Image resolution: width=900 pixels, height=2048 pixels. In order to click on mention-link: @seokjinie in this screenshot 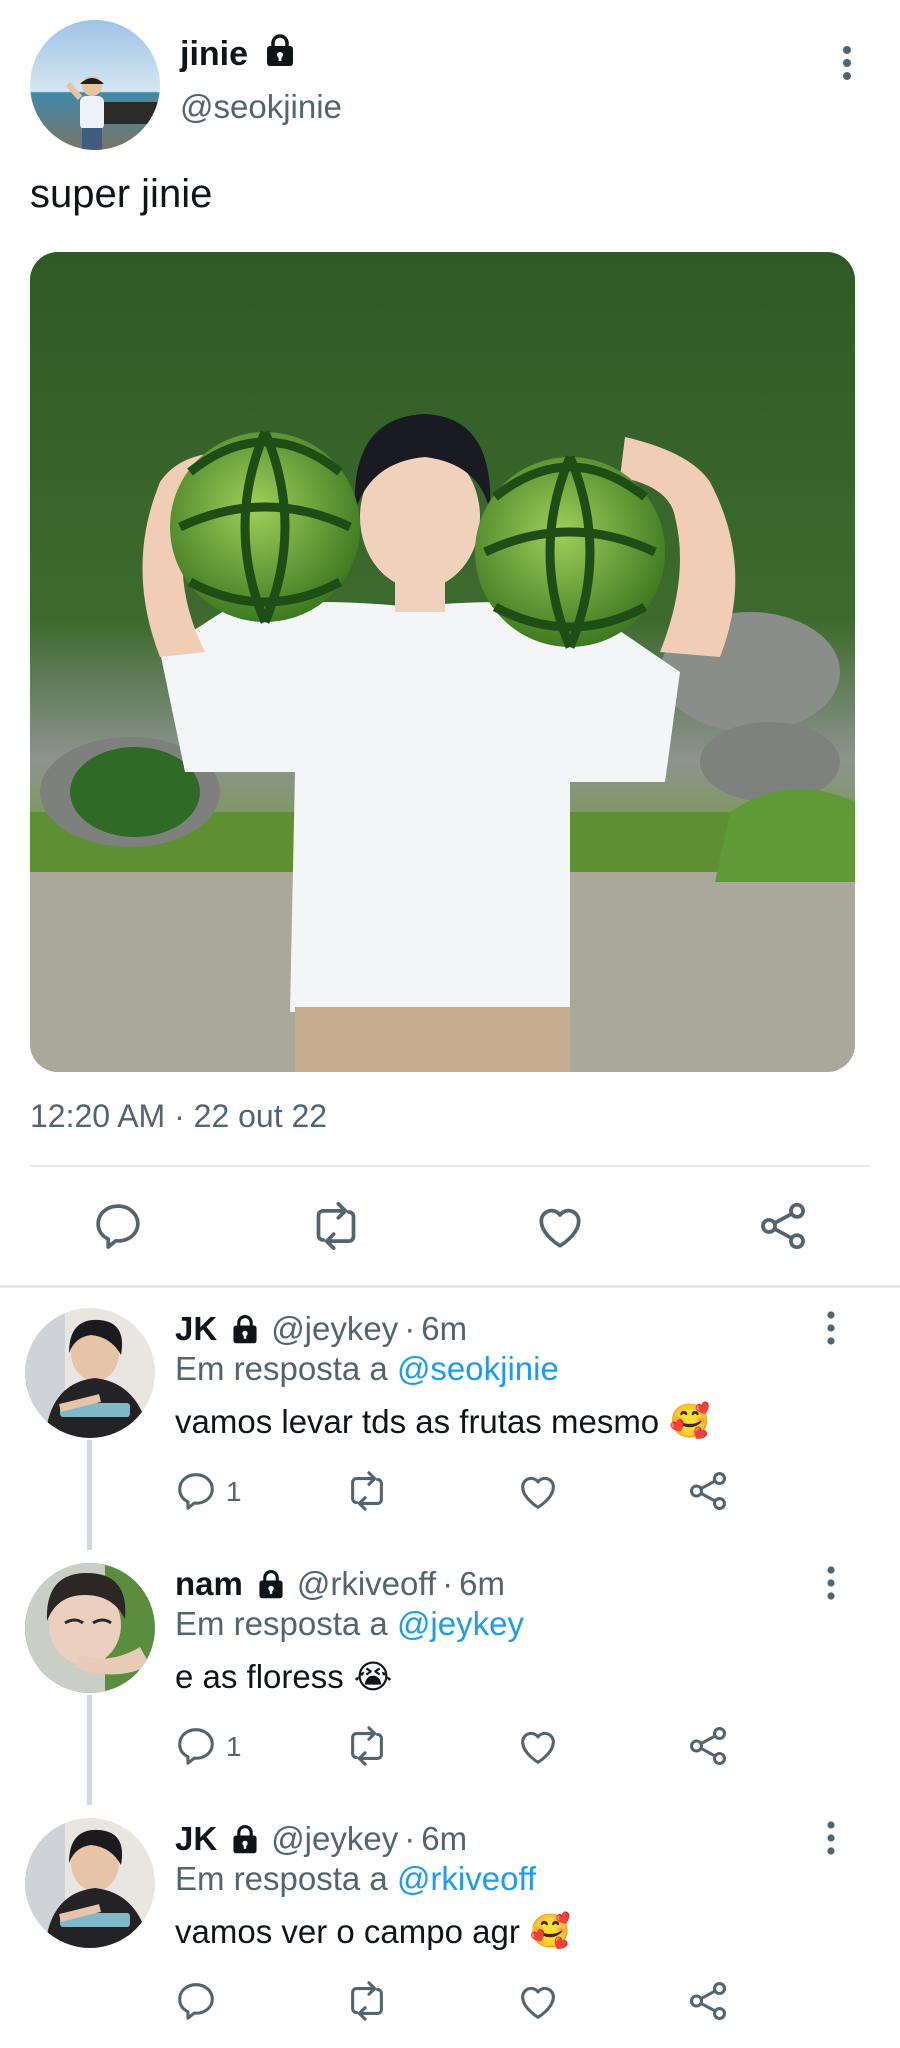, I will do `click(478, 1368)`.